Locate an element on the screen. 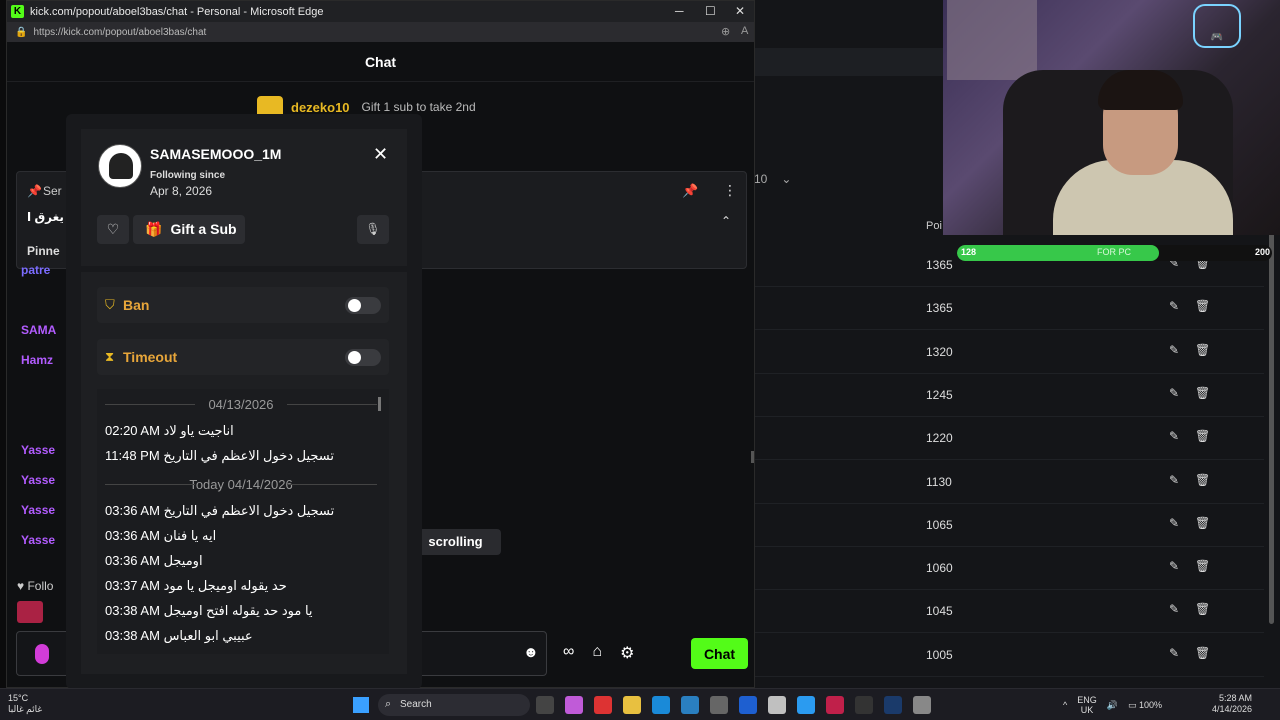 Image resolution: width=1280 pixels, height=720 pixels. maximize-icon: ☐ is located at coordinates (710, 11).